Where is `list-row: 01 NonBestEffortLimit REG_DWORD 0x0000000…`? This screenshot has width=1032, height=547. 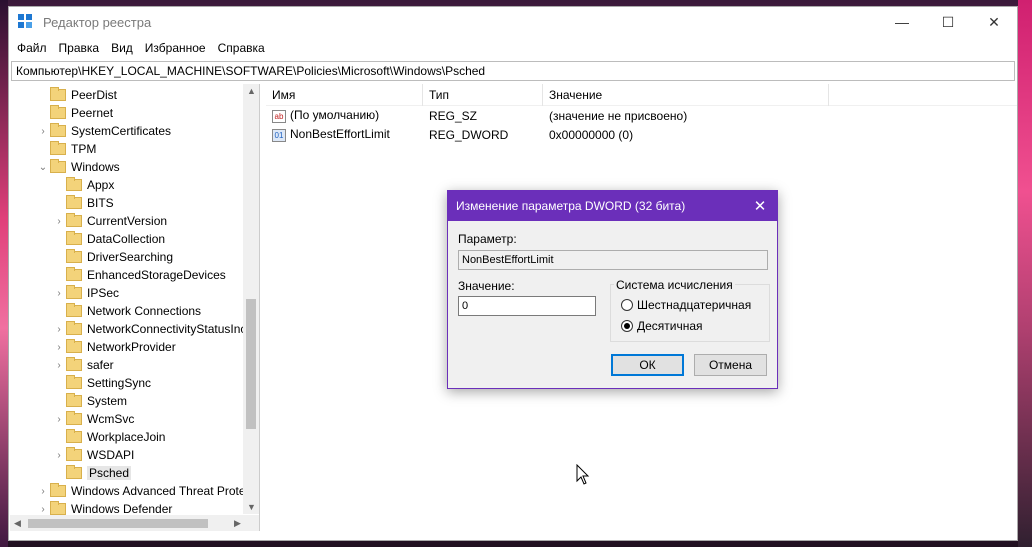 list-row: 01 NonBestEffortLimit REG_DWORD 0x0000000… is located at coordinates (641, 134).